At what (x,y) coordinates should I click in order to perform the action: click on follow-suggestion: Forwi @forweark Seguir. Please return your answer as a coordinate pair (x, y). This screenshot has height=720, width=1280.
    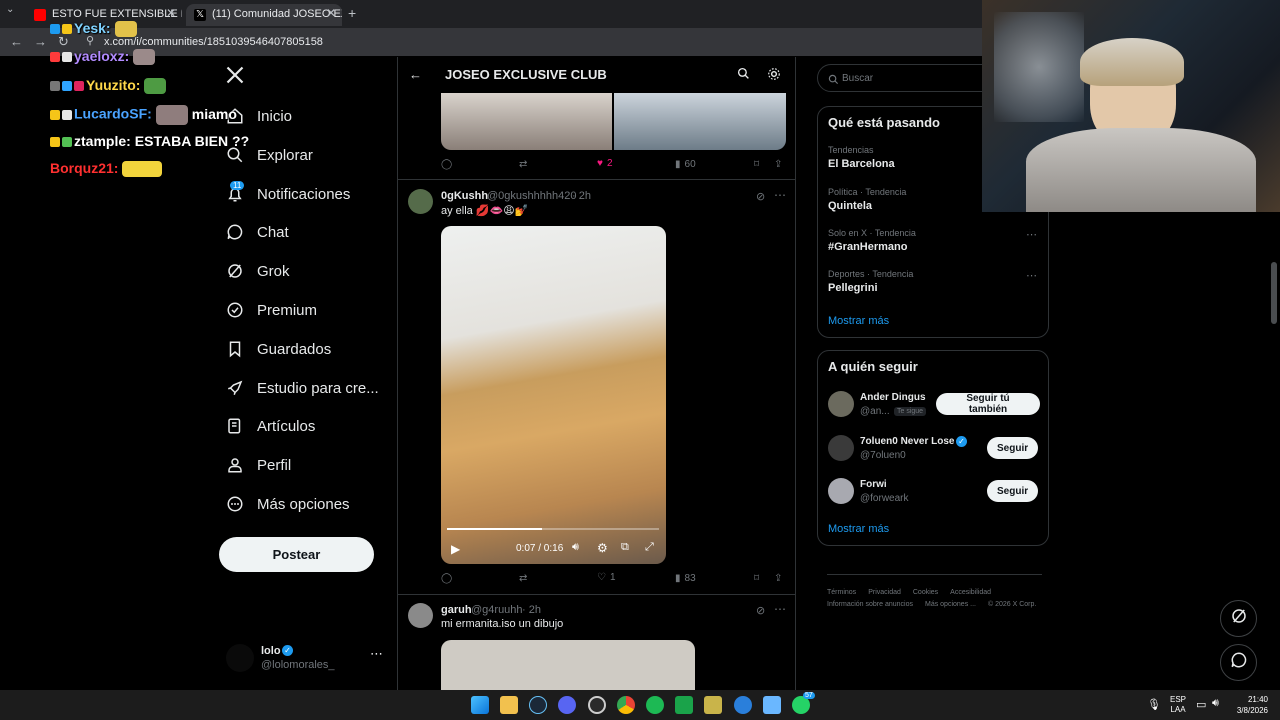
    Looking at the image, I should click on (934, 492).